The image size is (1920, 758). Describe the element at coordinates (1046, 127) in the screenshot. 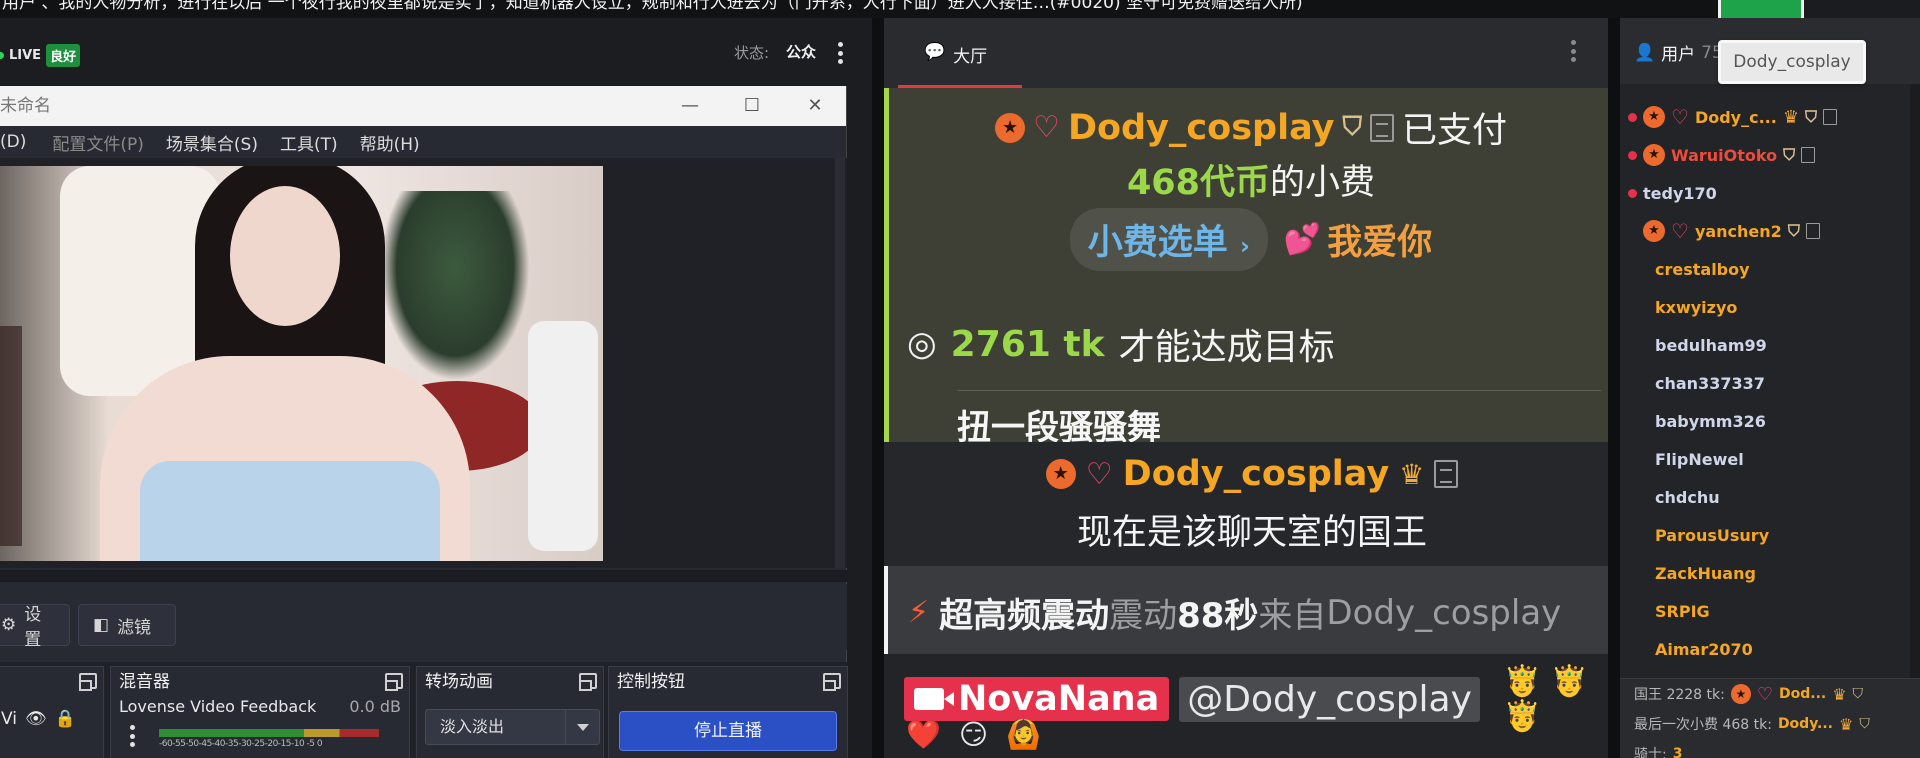

I see `gem-icon: ♡` at that location.